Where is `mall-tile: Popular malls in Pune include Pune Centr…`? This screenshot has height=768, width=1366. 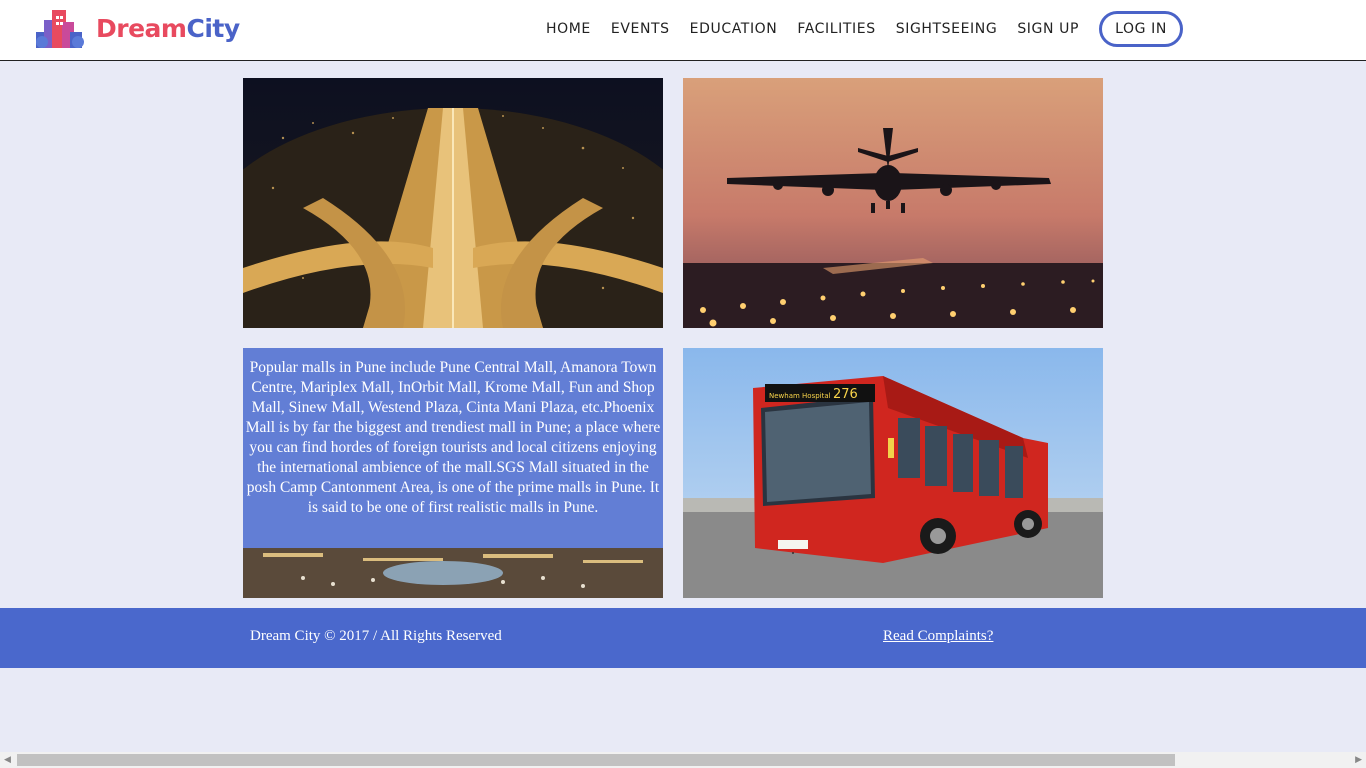
mall-tile: Popular malls in Pune include Pune Centr… is located at coordinates (453, 473).